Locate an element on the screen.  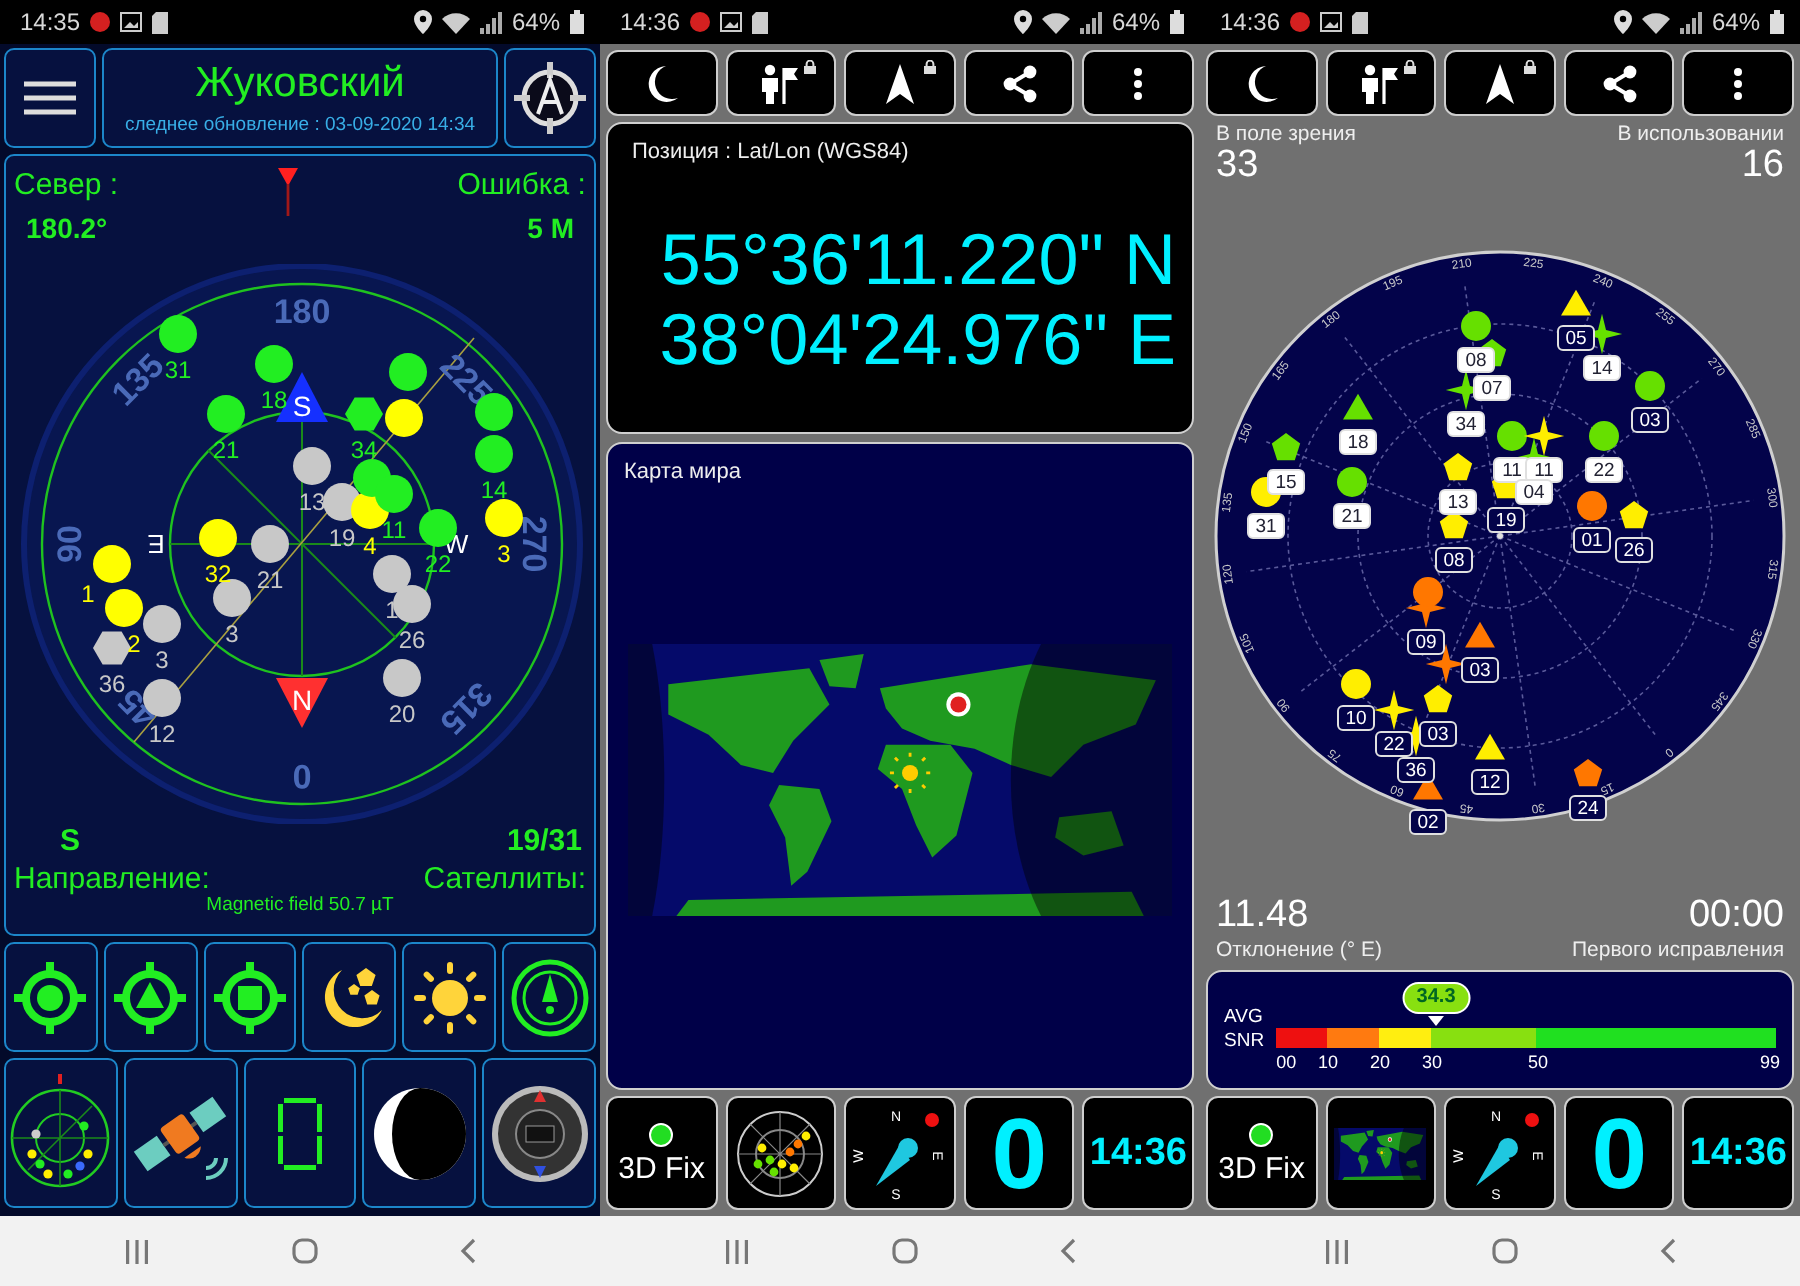
in-use-count: 16 is located at coordinates (1762, 167).